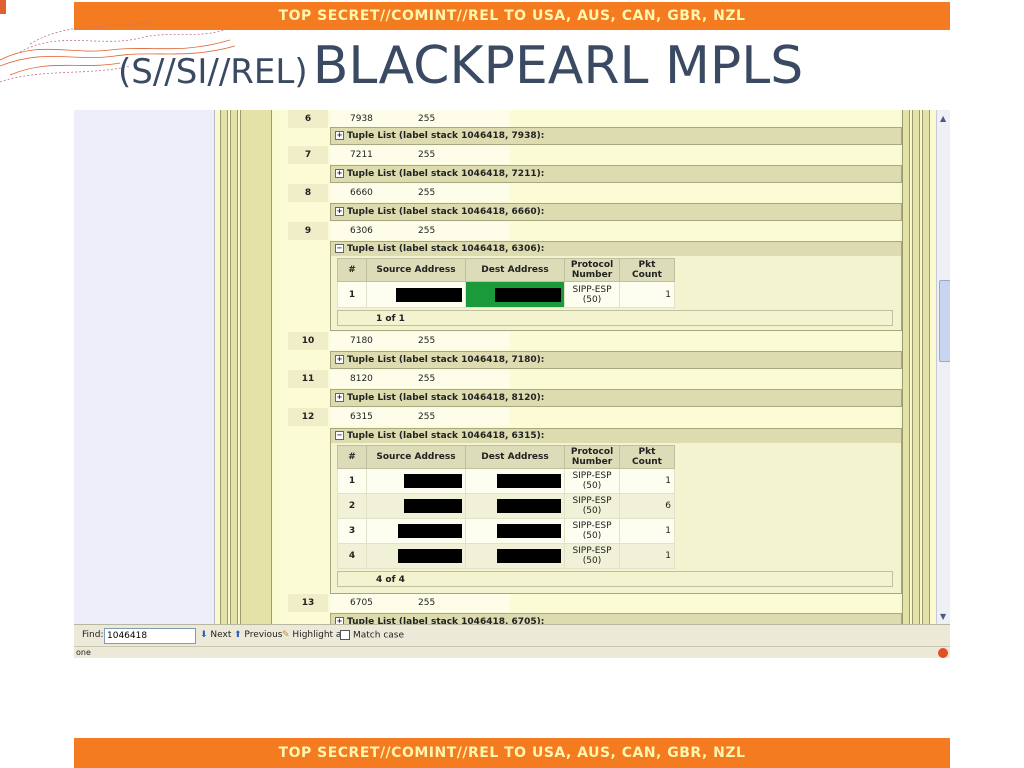 Image resolution: width=1024 pixels, height=768 pixels. What do you see at coordinates (399, 379) in the screenshot?
I see `result-row: 11 8120 255` at bounding box center [399, 379].